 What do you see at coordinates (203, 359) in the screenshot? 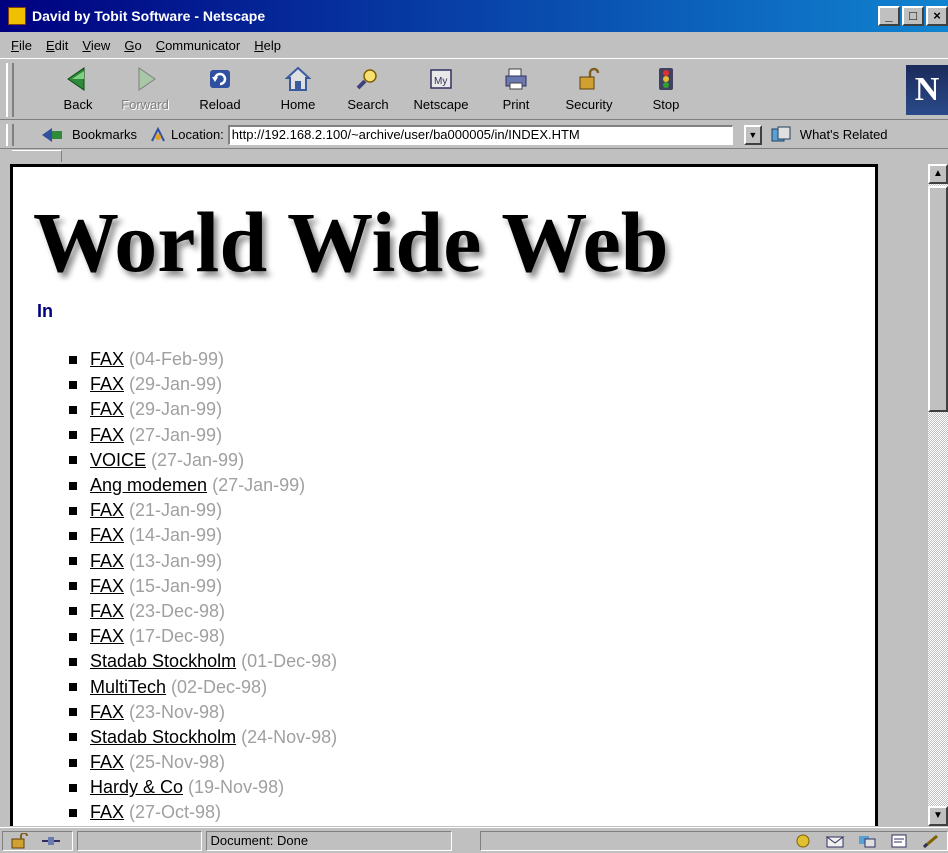
I see `list-item: FAX (04-Feb-99)` at bounding box center [203, 359].